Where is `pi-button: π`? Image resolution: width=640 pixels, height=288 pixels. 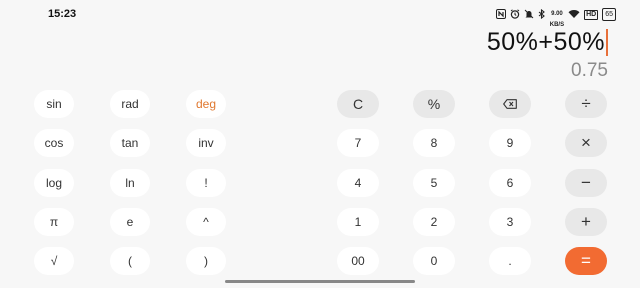 pi-button: π is located at coordinates (54, 222).